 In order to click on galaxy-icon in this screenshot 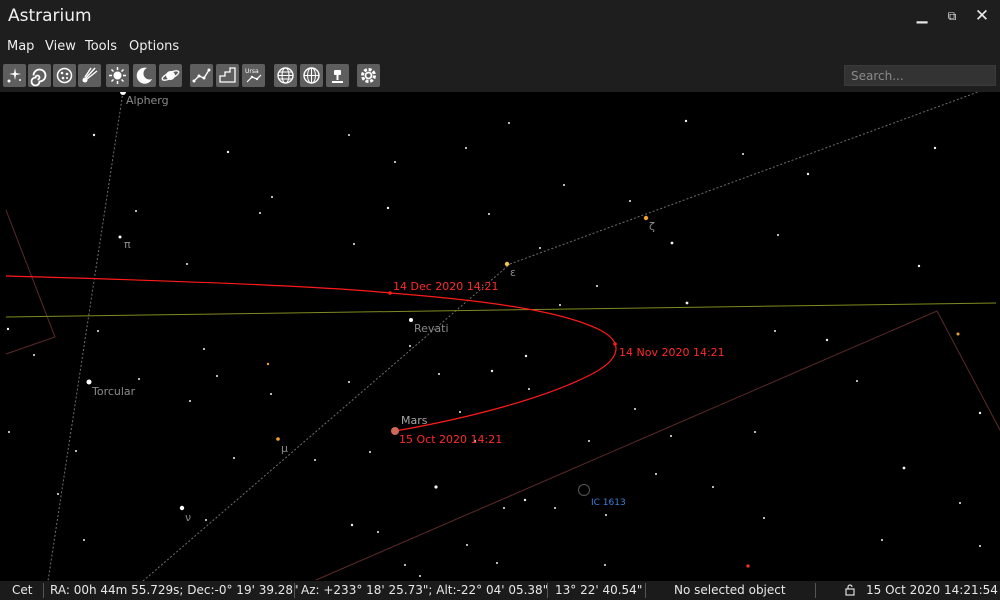, I will do `click(39, 75)`.